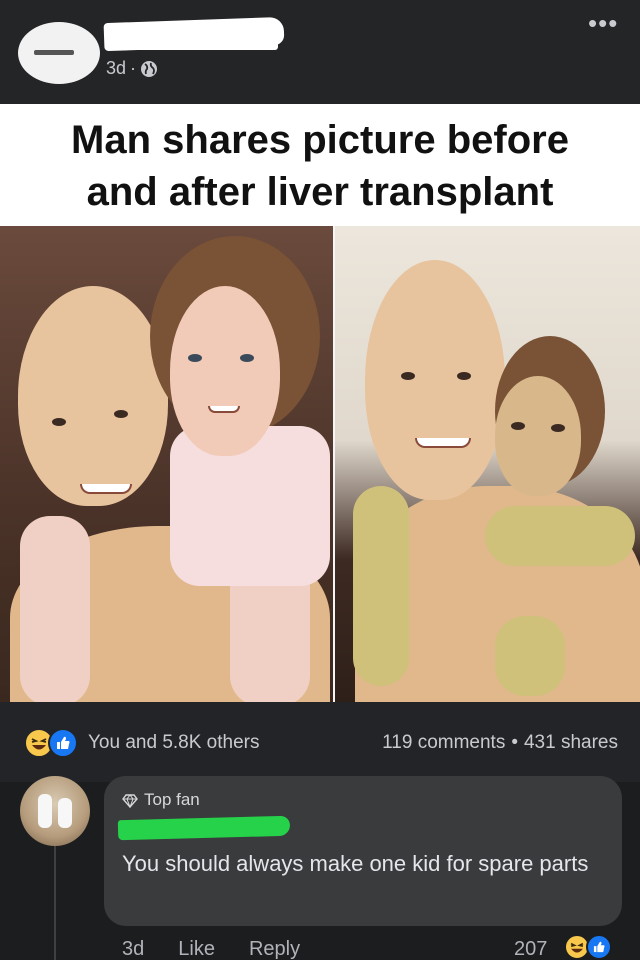  Describe the element at coordinates (93, 396) in the screenshot. I see `man-head-left` at that location.